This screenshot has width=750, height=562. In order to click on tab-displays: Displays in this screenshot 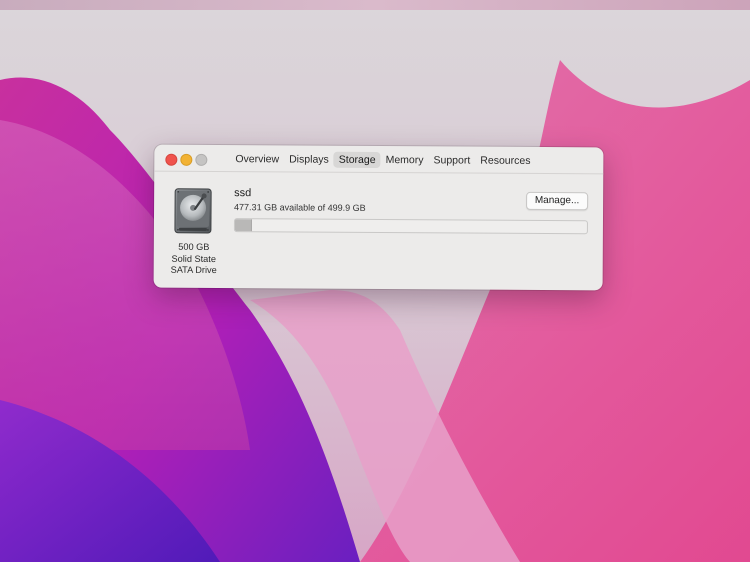, I will do `click(309, 159)`.